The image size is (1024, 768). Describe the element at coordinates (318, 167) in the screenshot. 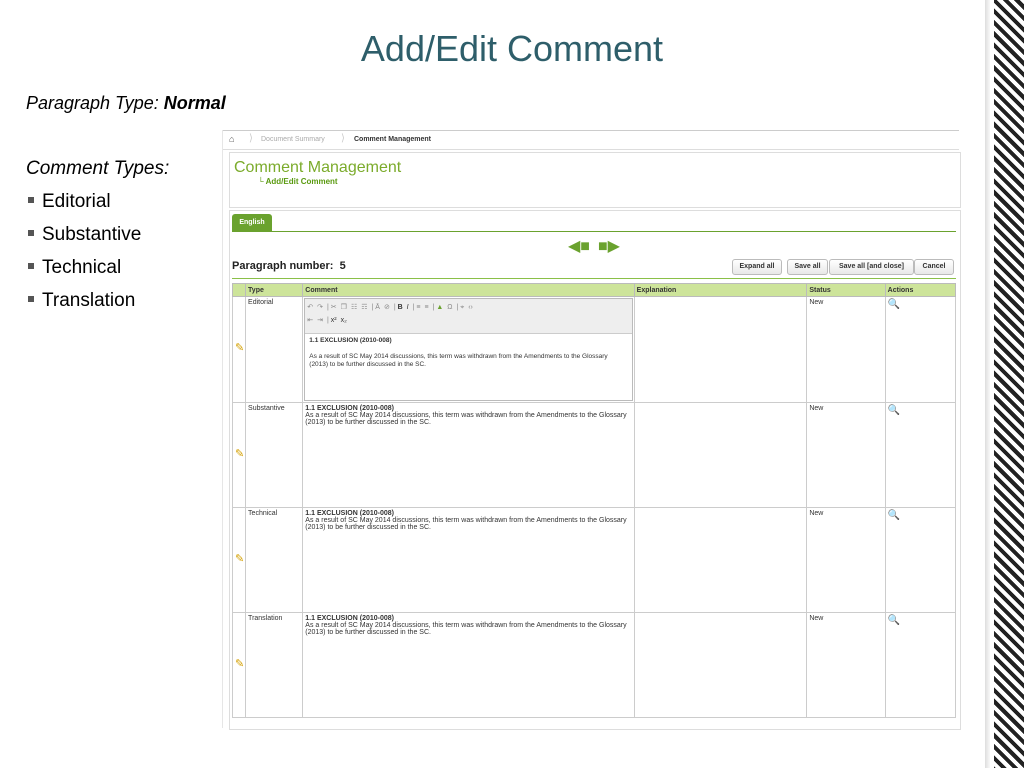

I see `page-title: Comment Management` at that location.